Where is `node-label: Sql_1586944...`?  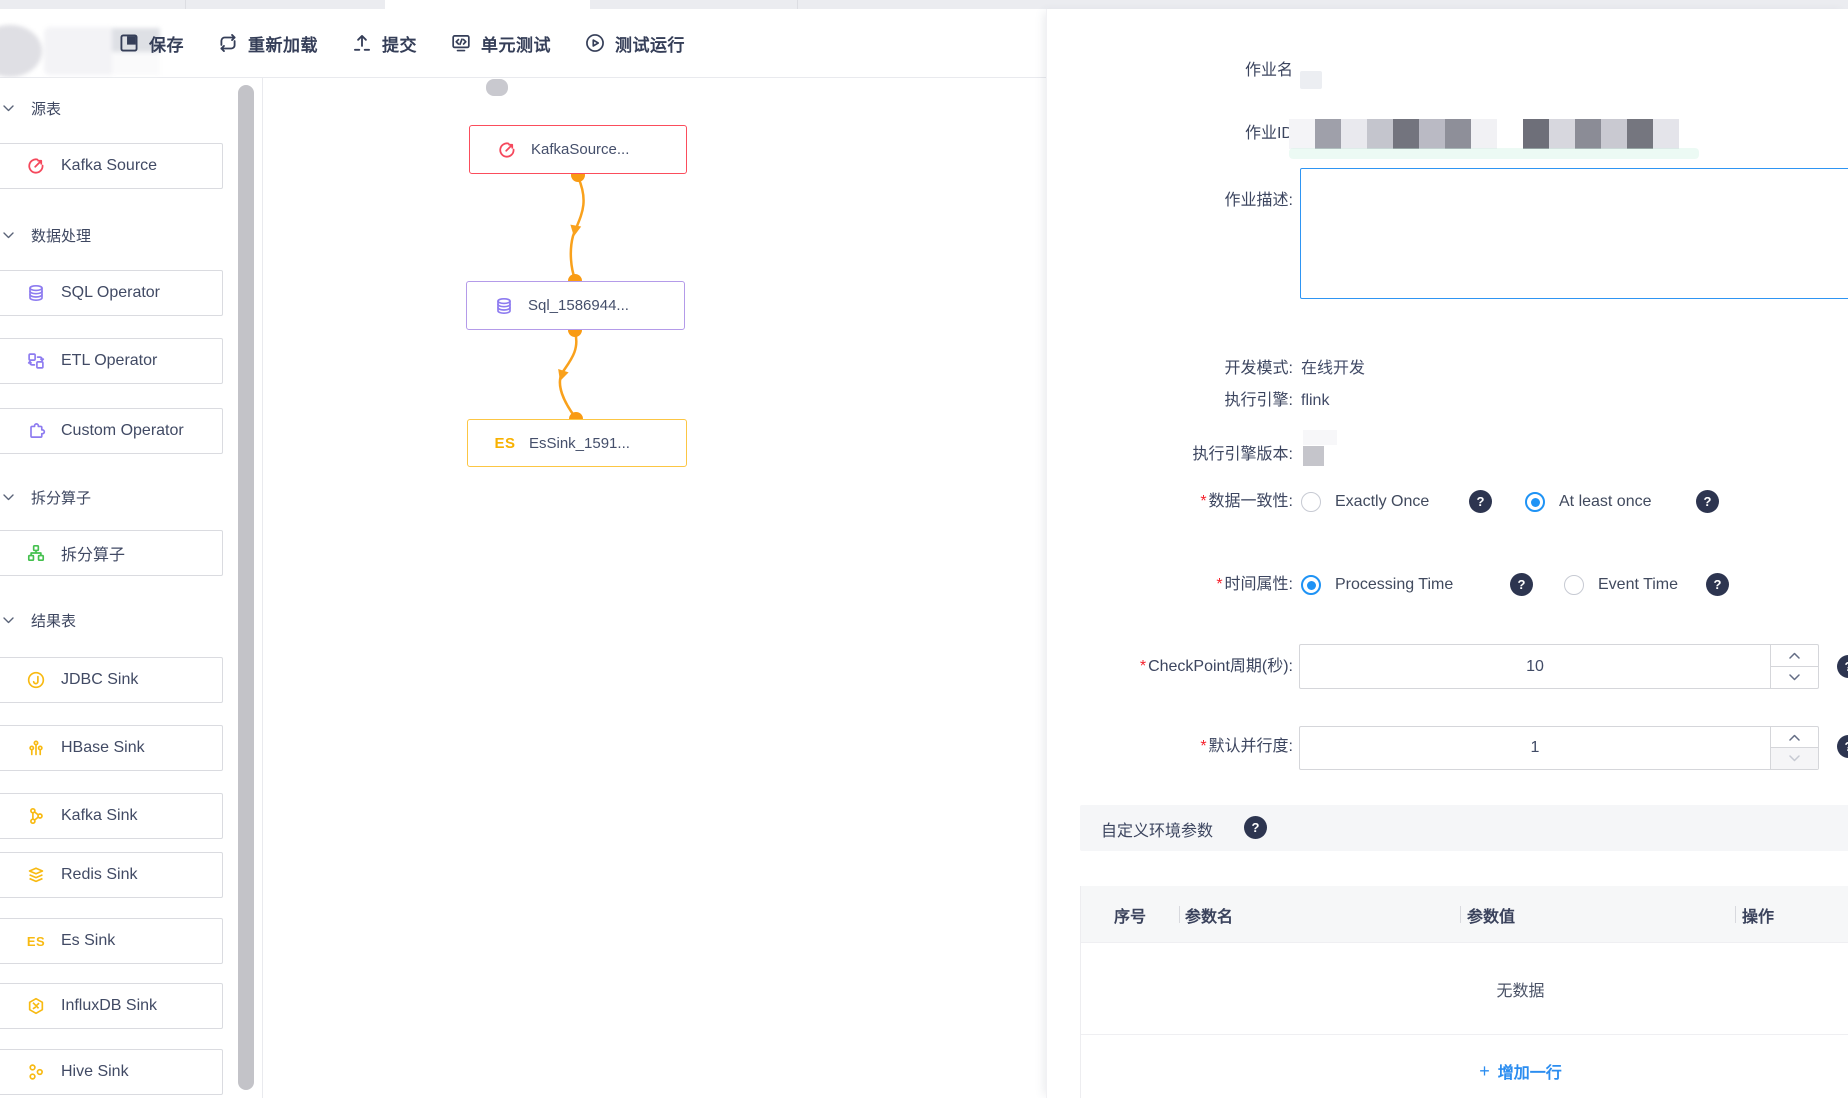 node-label: Sql_1586944... is located at coordinates (578, 305).